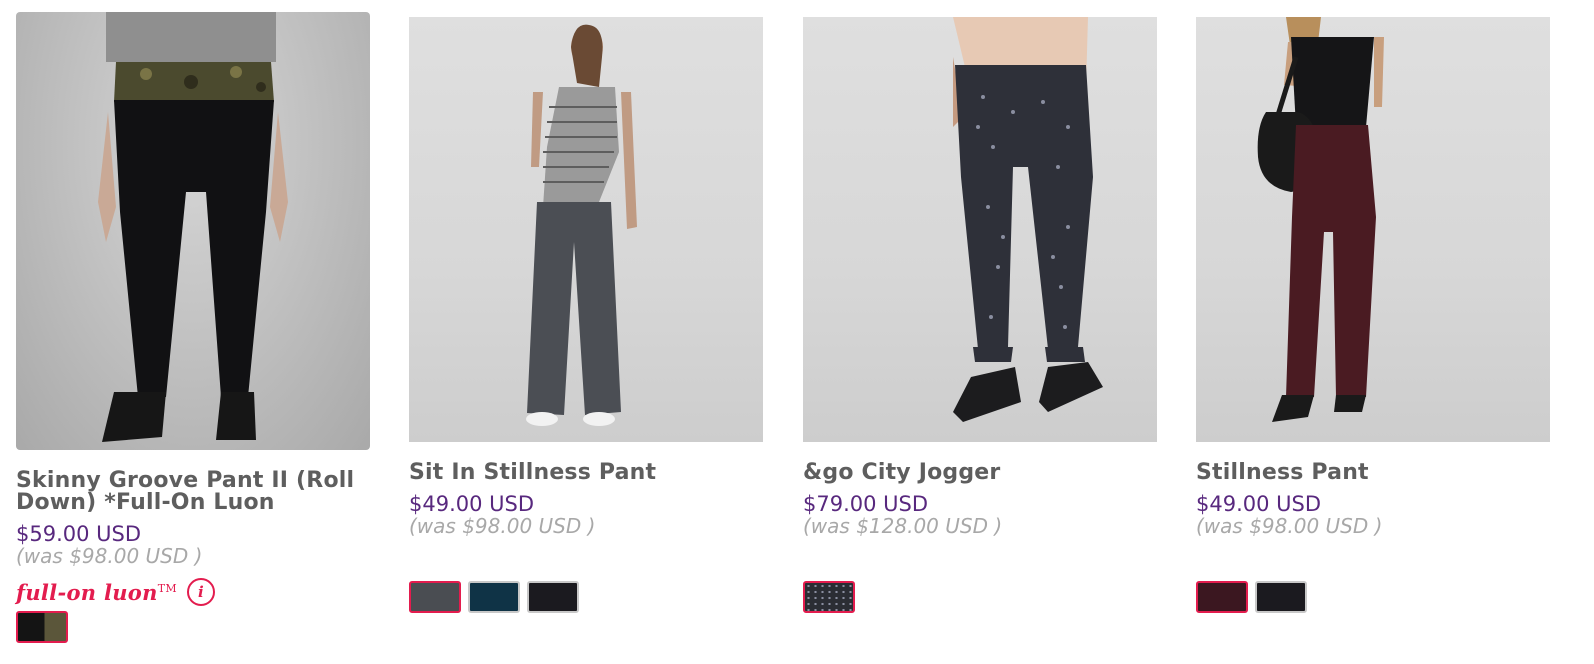 This screenshot has width=1594, height=664. I want to click on trademark-mark: TM, so click(167, 588).